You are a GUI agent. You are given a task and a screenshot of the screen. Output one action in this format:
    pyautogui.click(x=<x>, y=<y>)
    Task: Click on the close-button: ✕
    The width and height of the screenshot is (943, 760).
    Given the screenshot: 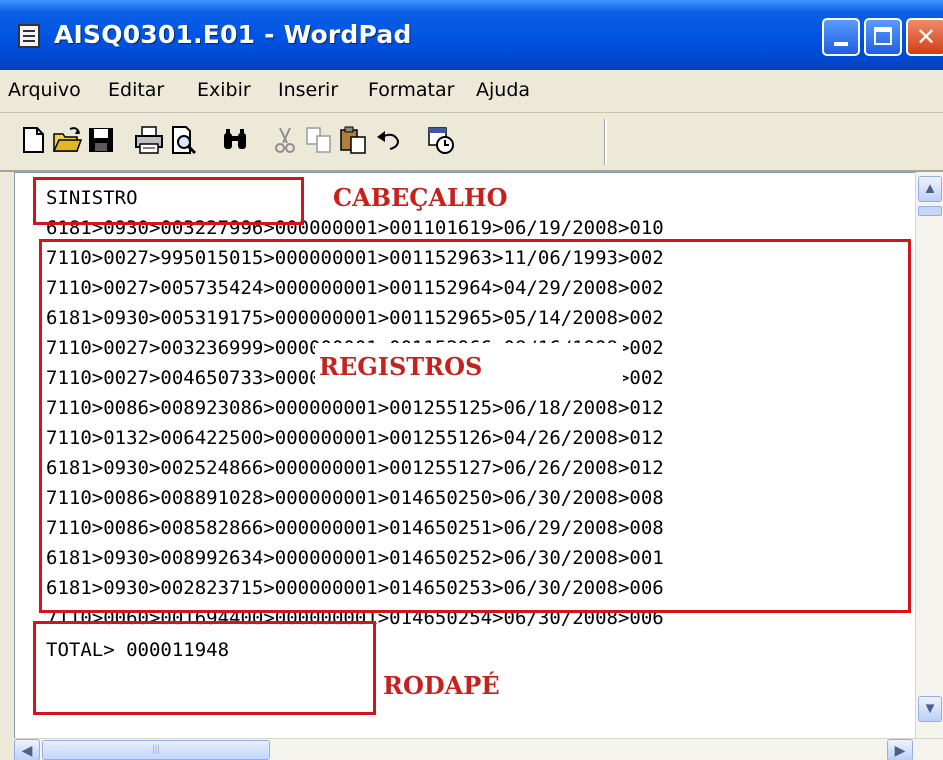 What is the action you would take?
    pyautogui.click(x=924, y=37)
    